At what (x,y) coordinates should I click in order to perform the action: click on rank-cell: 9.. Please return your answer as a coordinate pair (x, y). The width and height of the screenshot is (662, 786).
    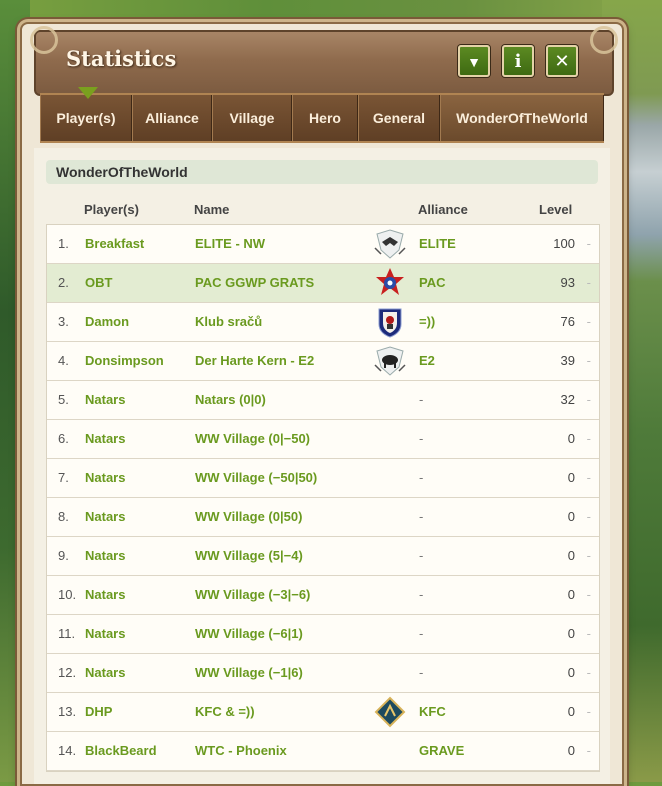
    Looking at the image, I should click on (63, 555).